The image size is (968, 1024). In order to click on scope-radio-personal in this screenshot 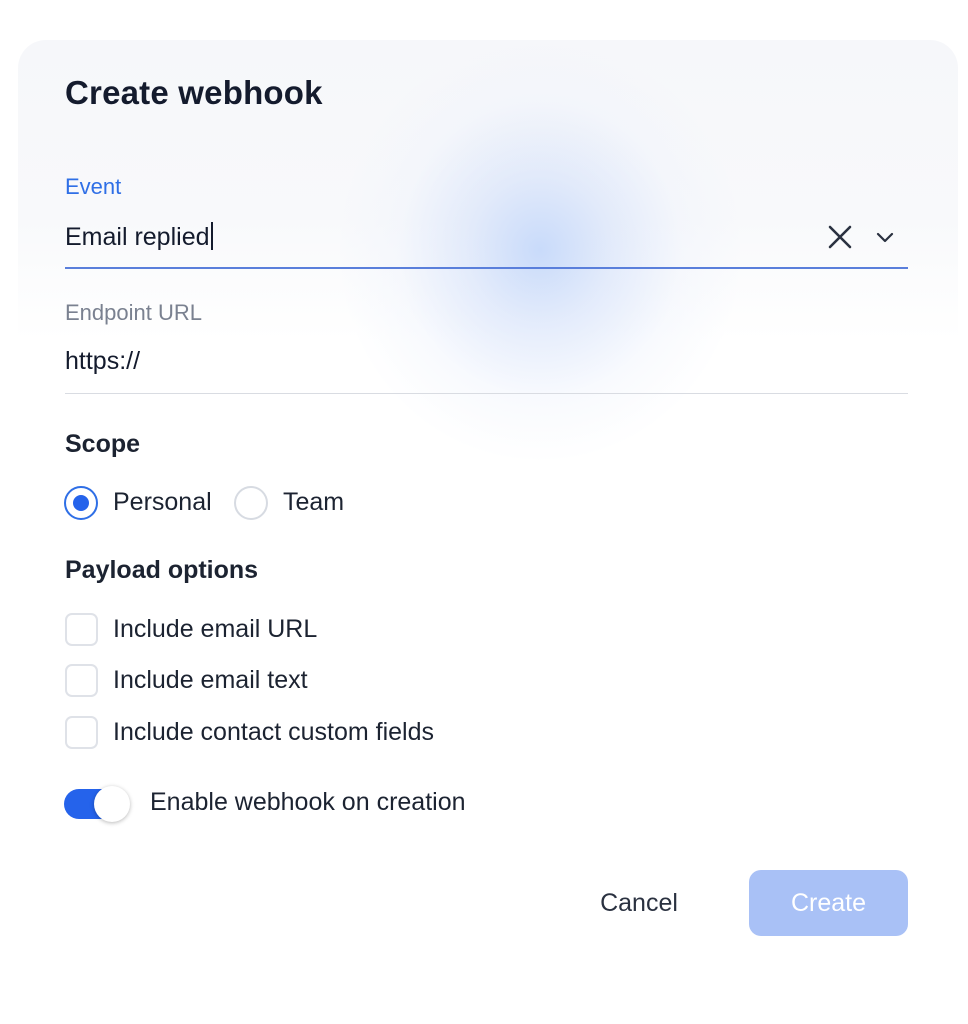, I will do `click(81, 503)`.